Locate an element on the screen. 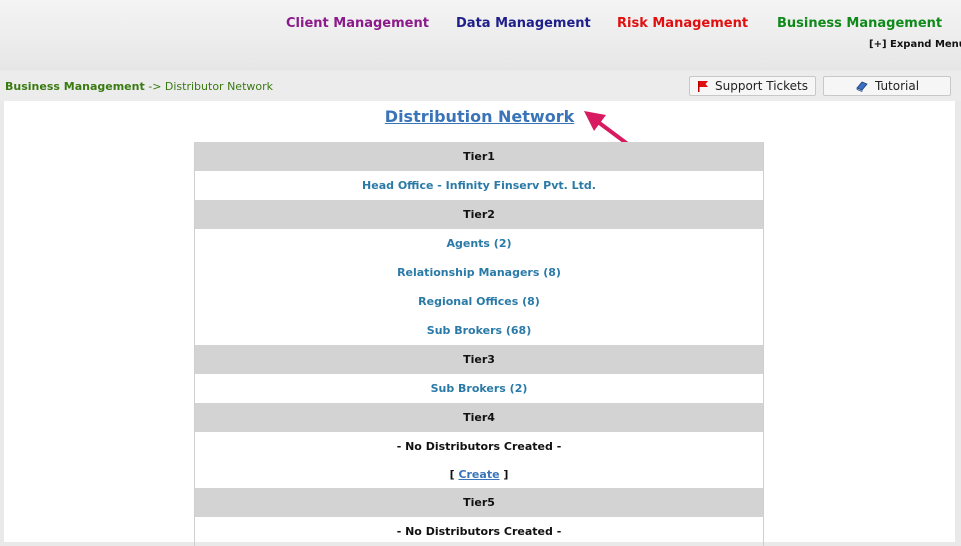 This screenshot has height=546, width=961. list-item: Sub Brokers (68) is located at coordinates (479, 330).